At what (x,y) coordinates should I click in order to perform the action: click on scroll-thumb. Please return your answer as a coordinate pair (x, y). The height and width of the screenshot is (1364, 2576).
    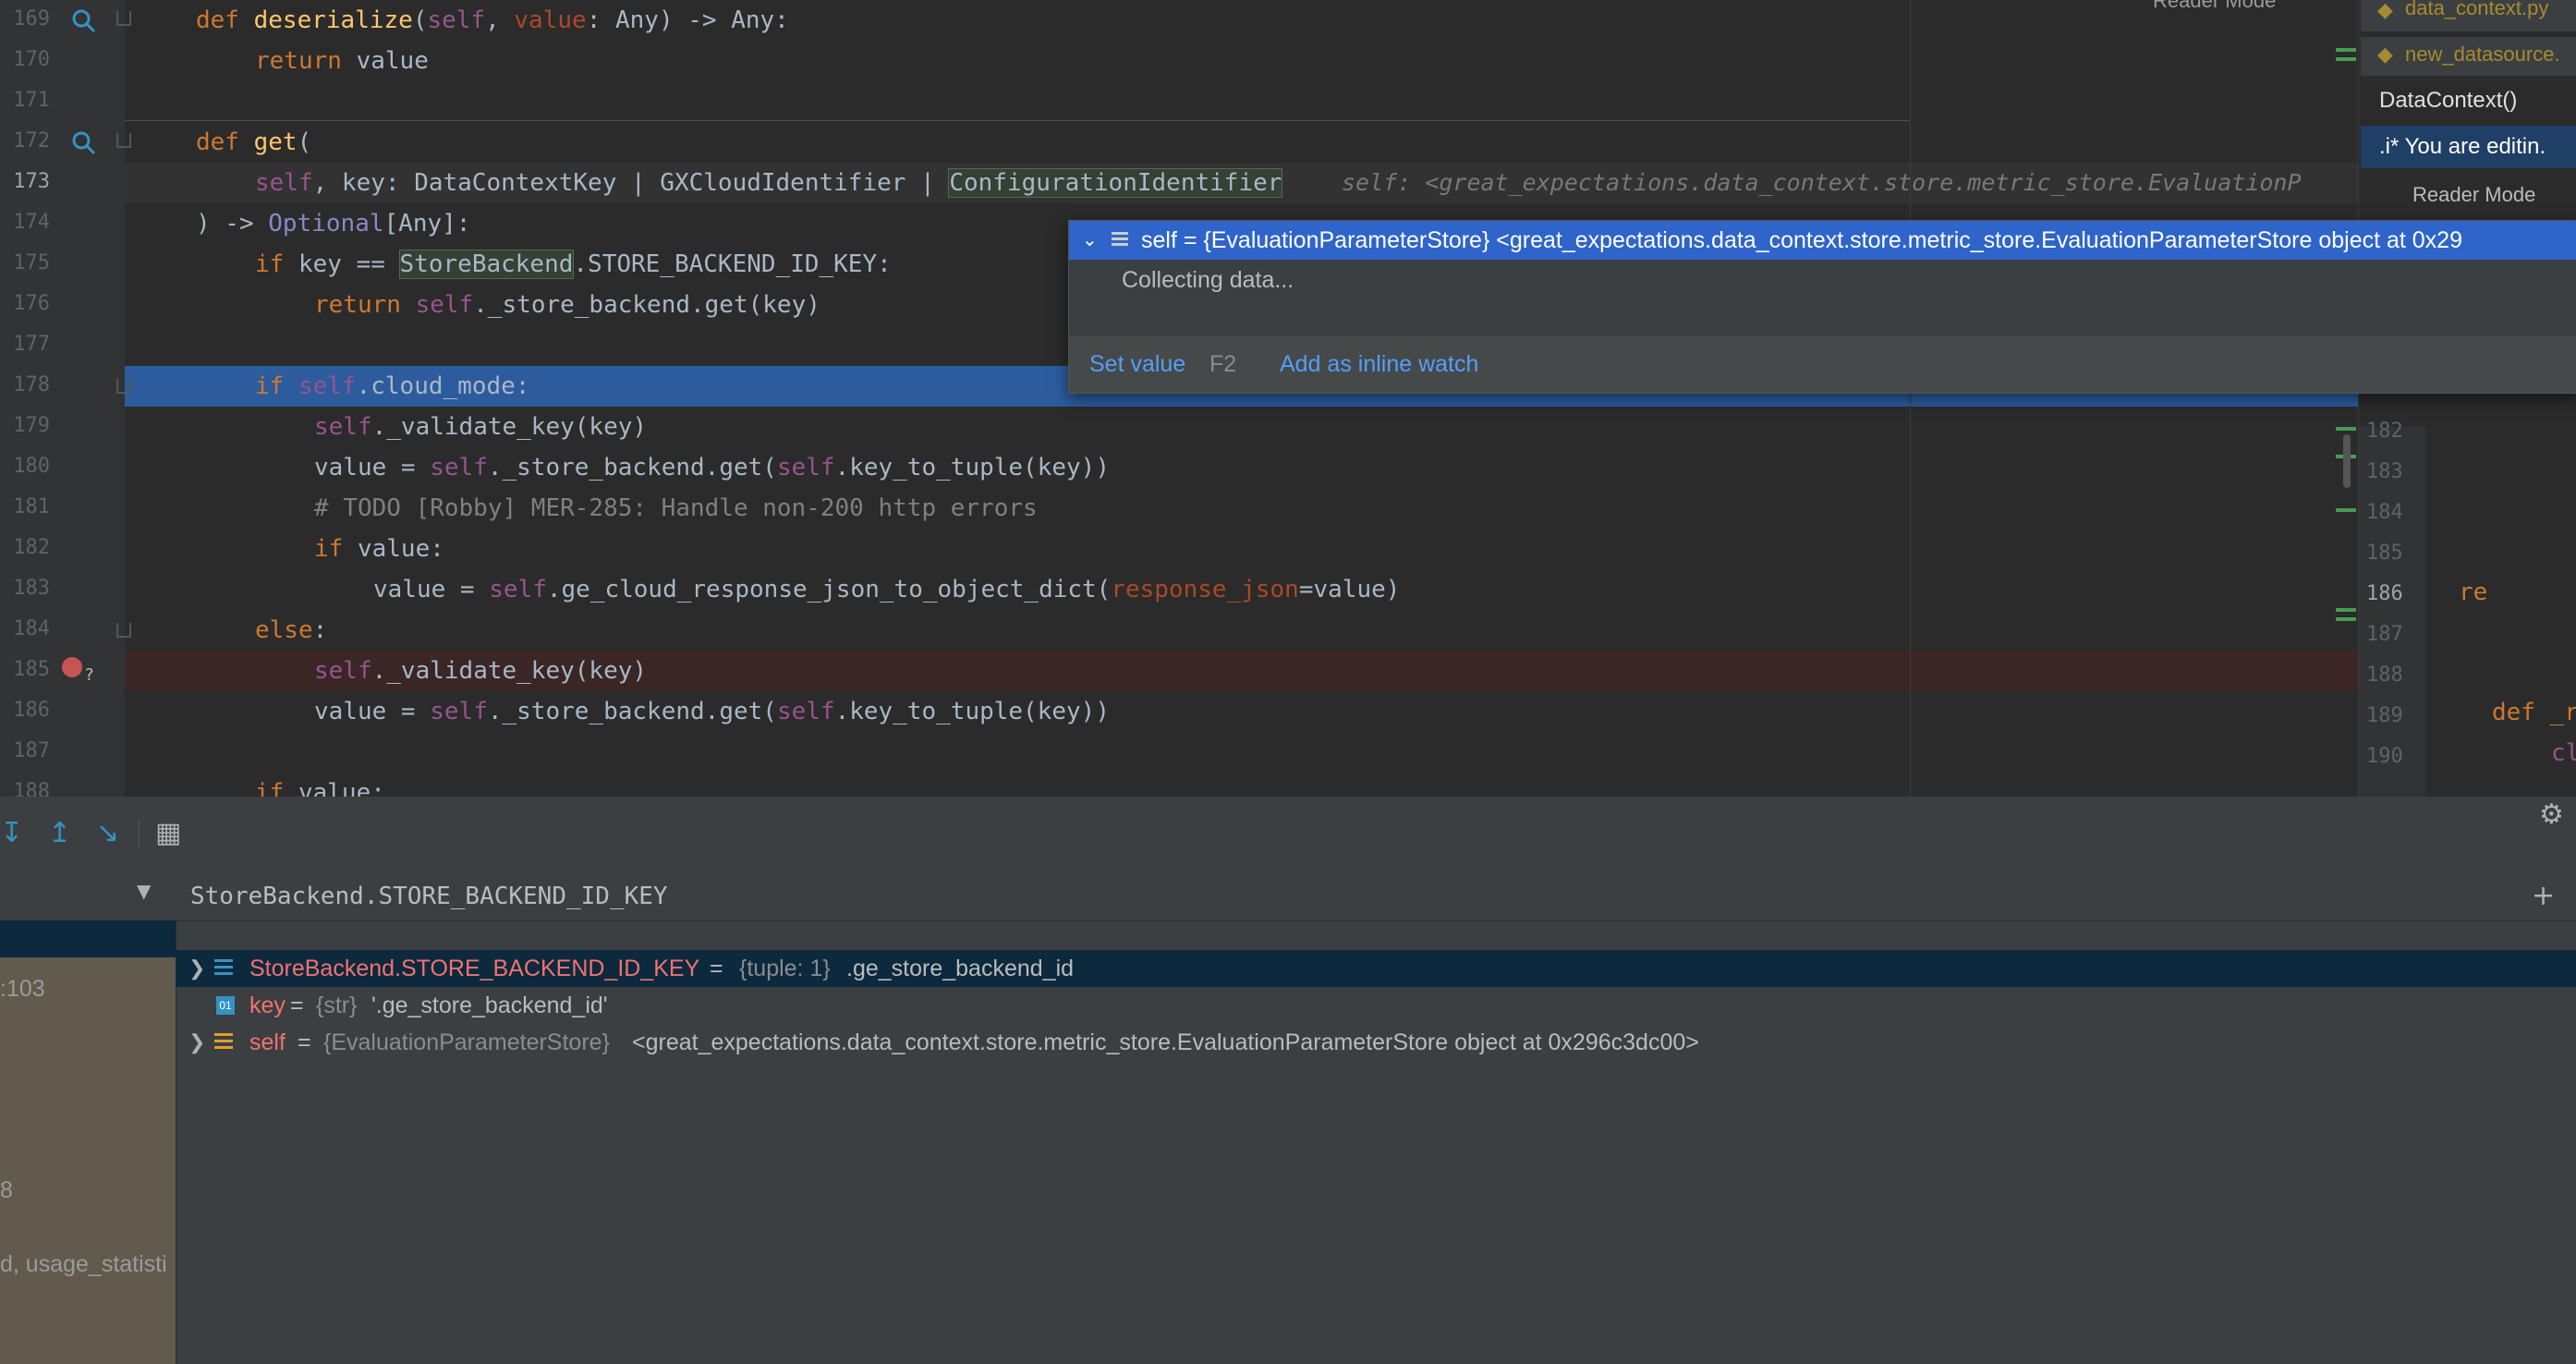
    Looking at the image, I should click on (2347, 461).